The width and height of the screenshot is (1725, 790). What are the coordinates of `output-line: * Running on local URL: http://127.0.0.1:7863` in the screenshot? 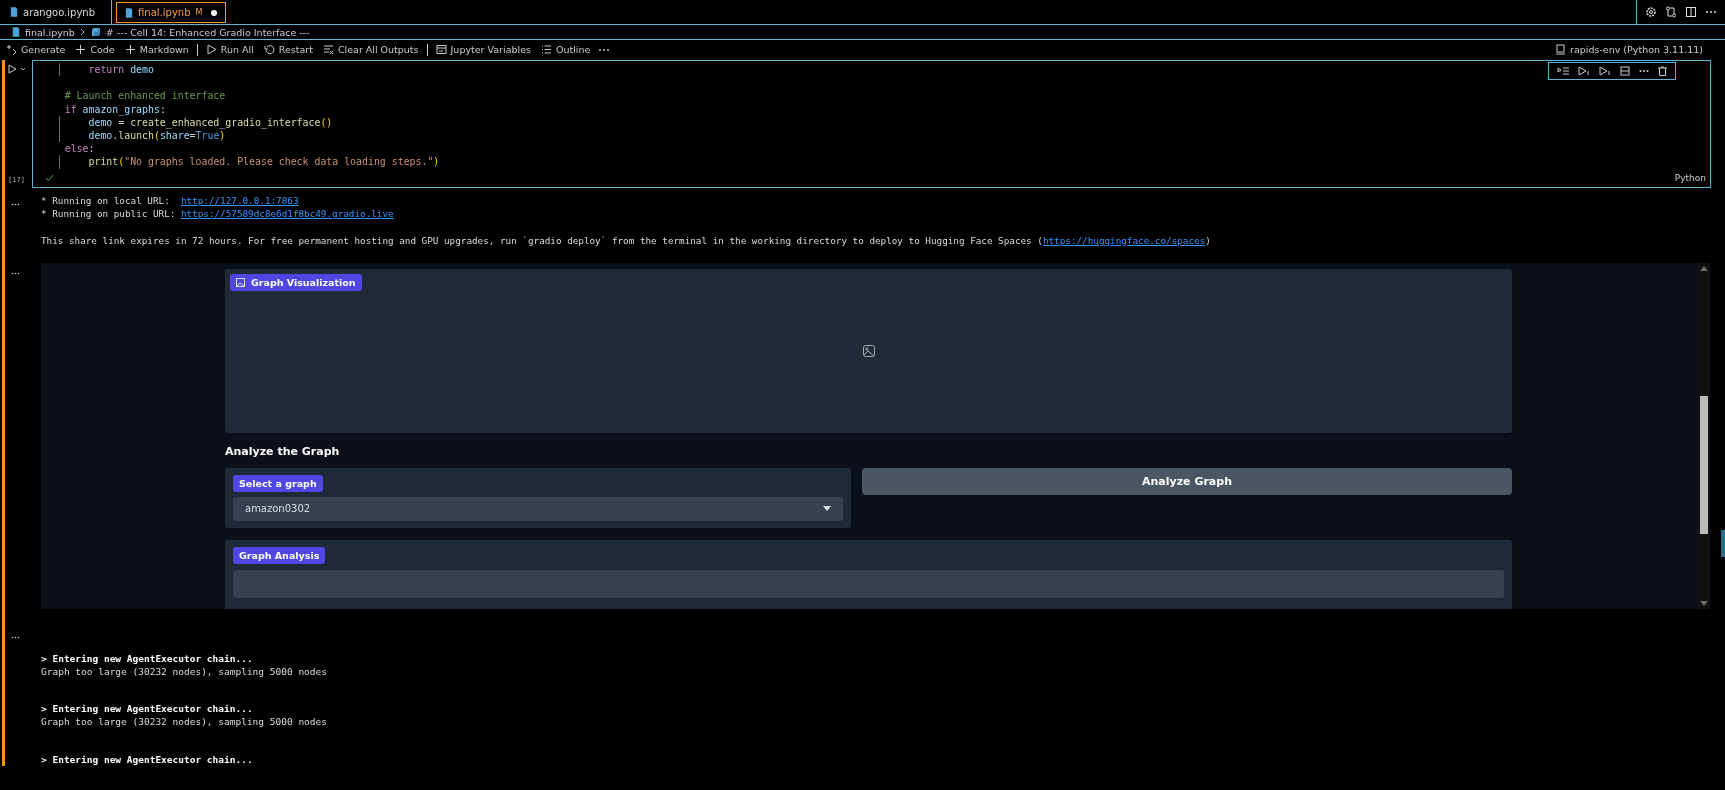 It's located at (170, 201).